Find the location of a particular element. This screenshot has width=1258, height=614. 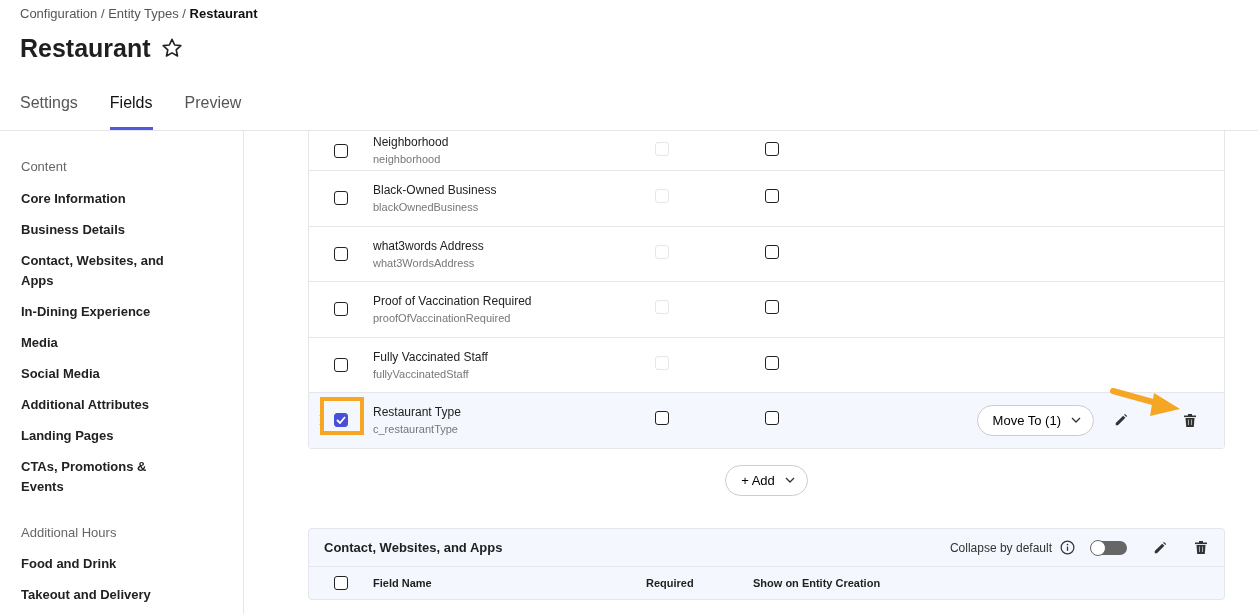

sidebar-heading: Content is located at coordinates (44, 167).